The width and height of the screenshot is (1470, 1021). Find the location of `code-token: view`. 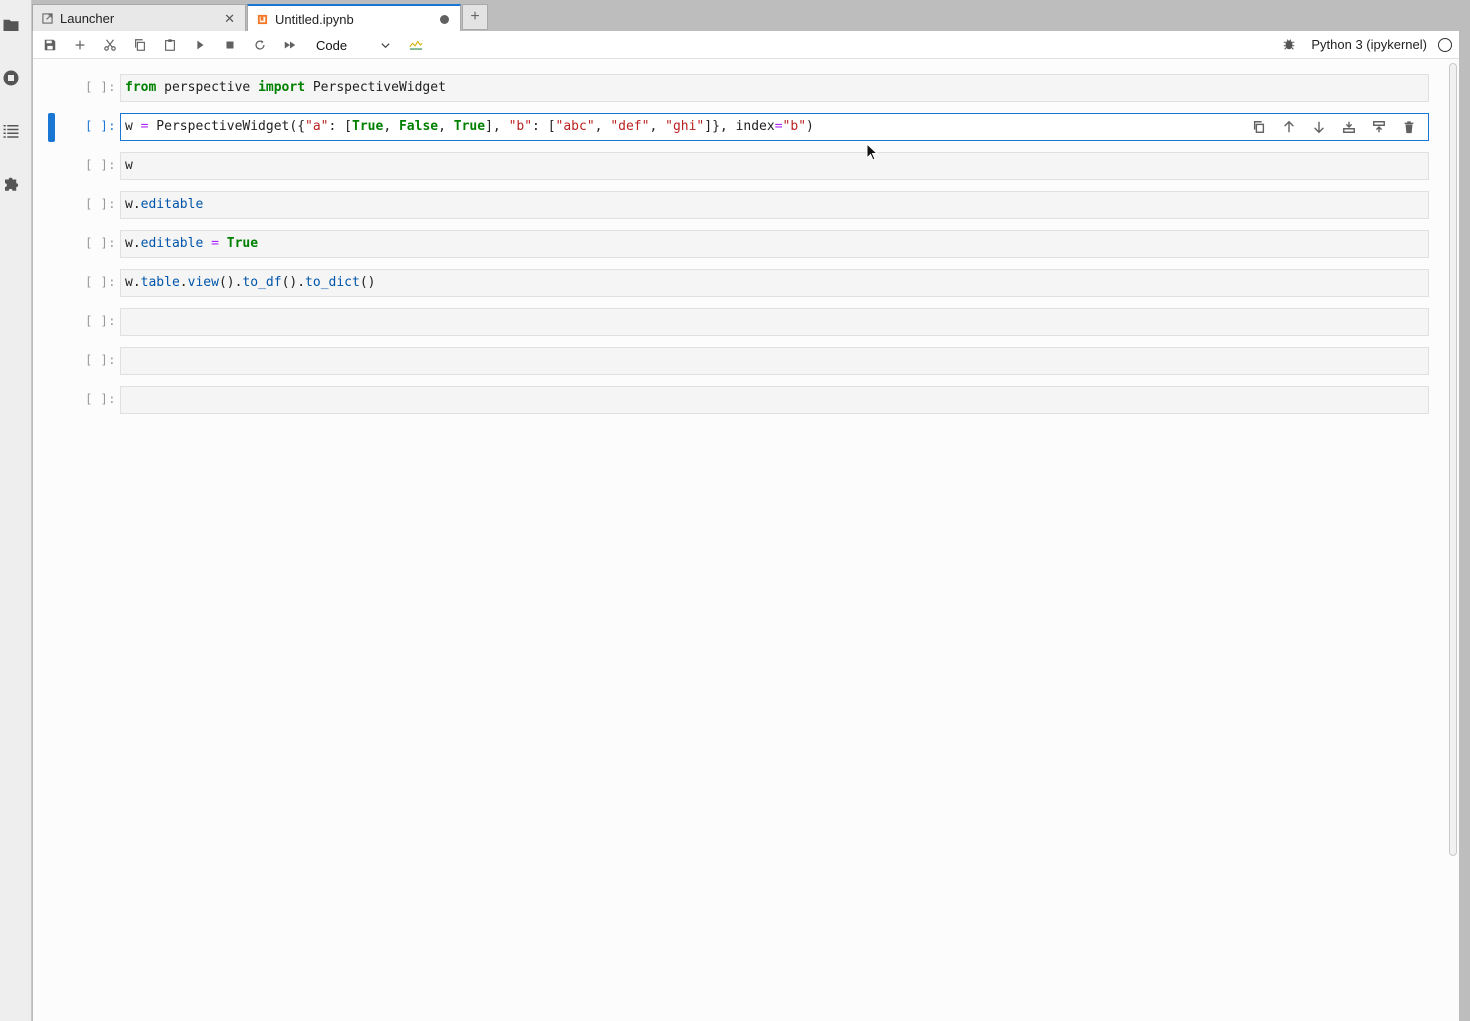

code-token: view is located at coordinates (203, 282).